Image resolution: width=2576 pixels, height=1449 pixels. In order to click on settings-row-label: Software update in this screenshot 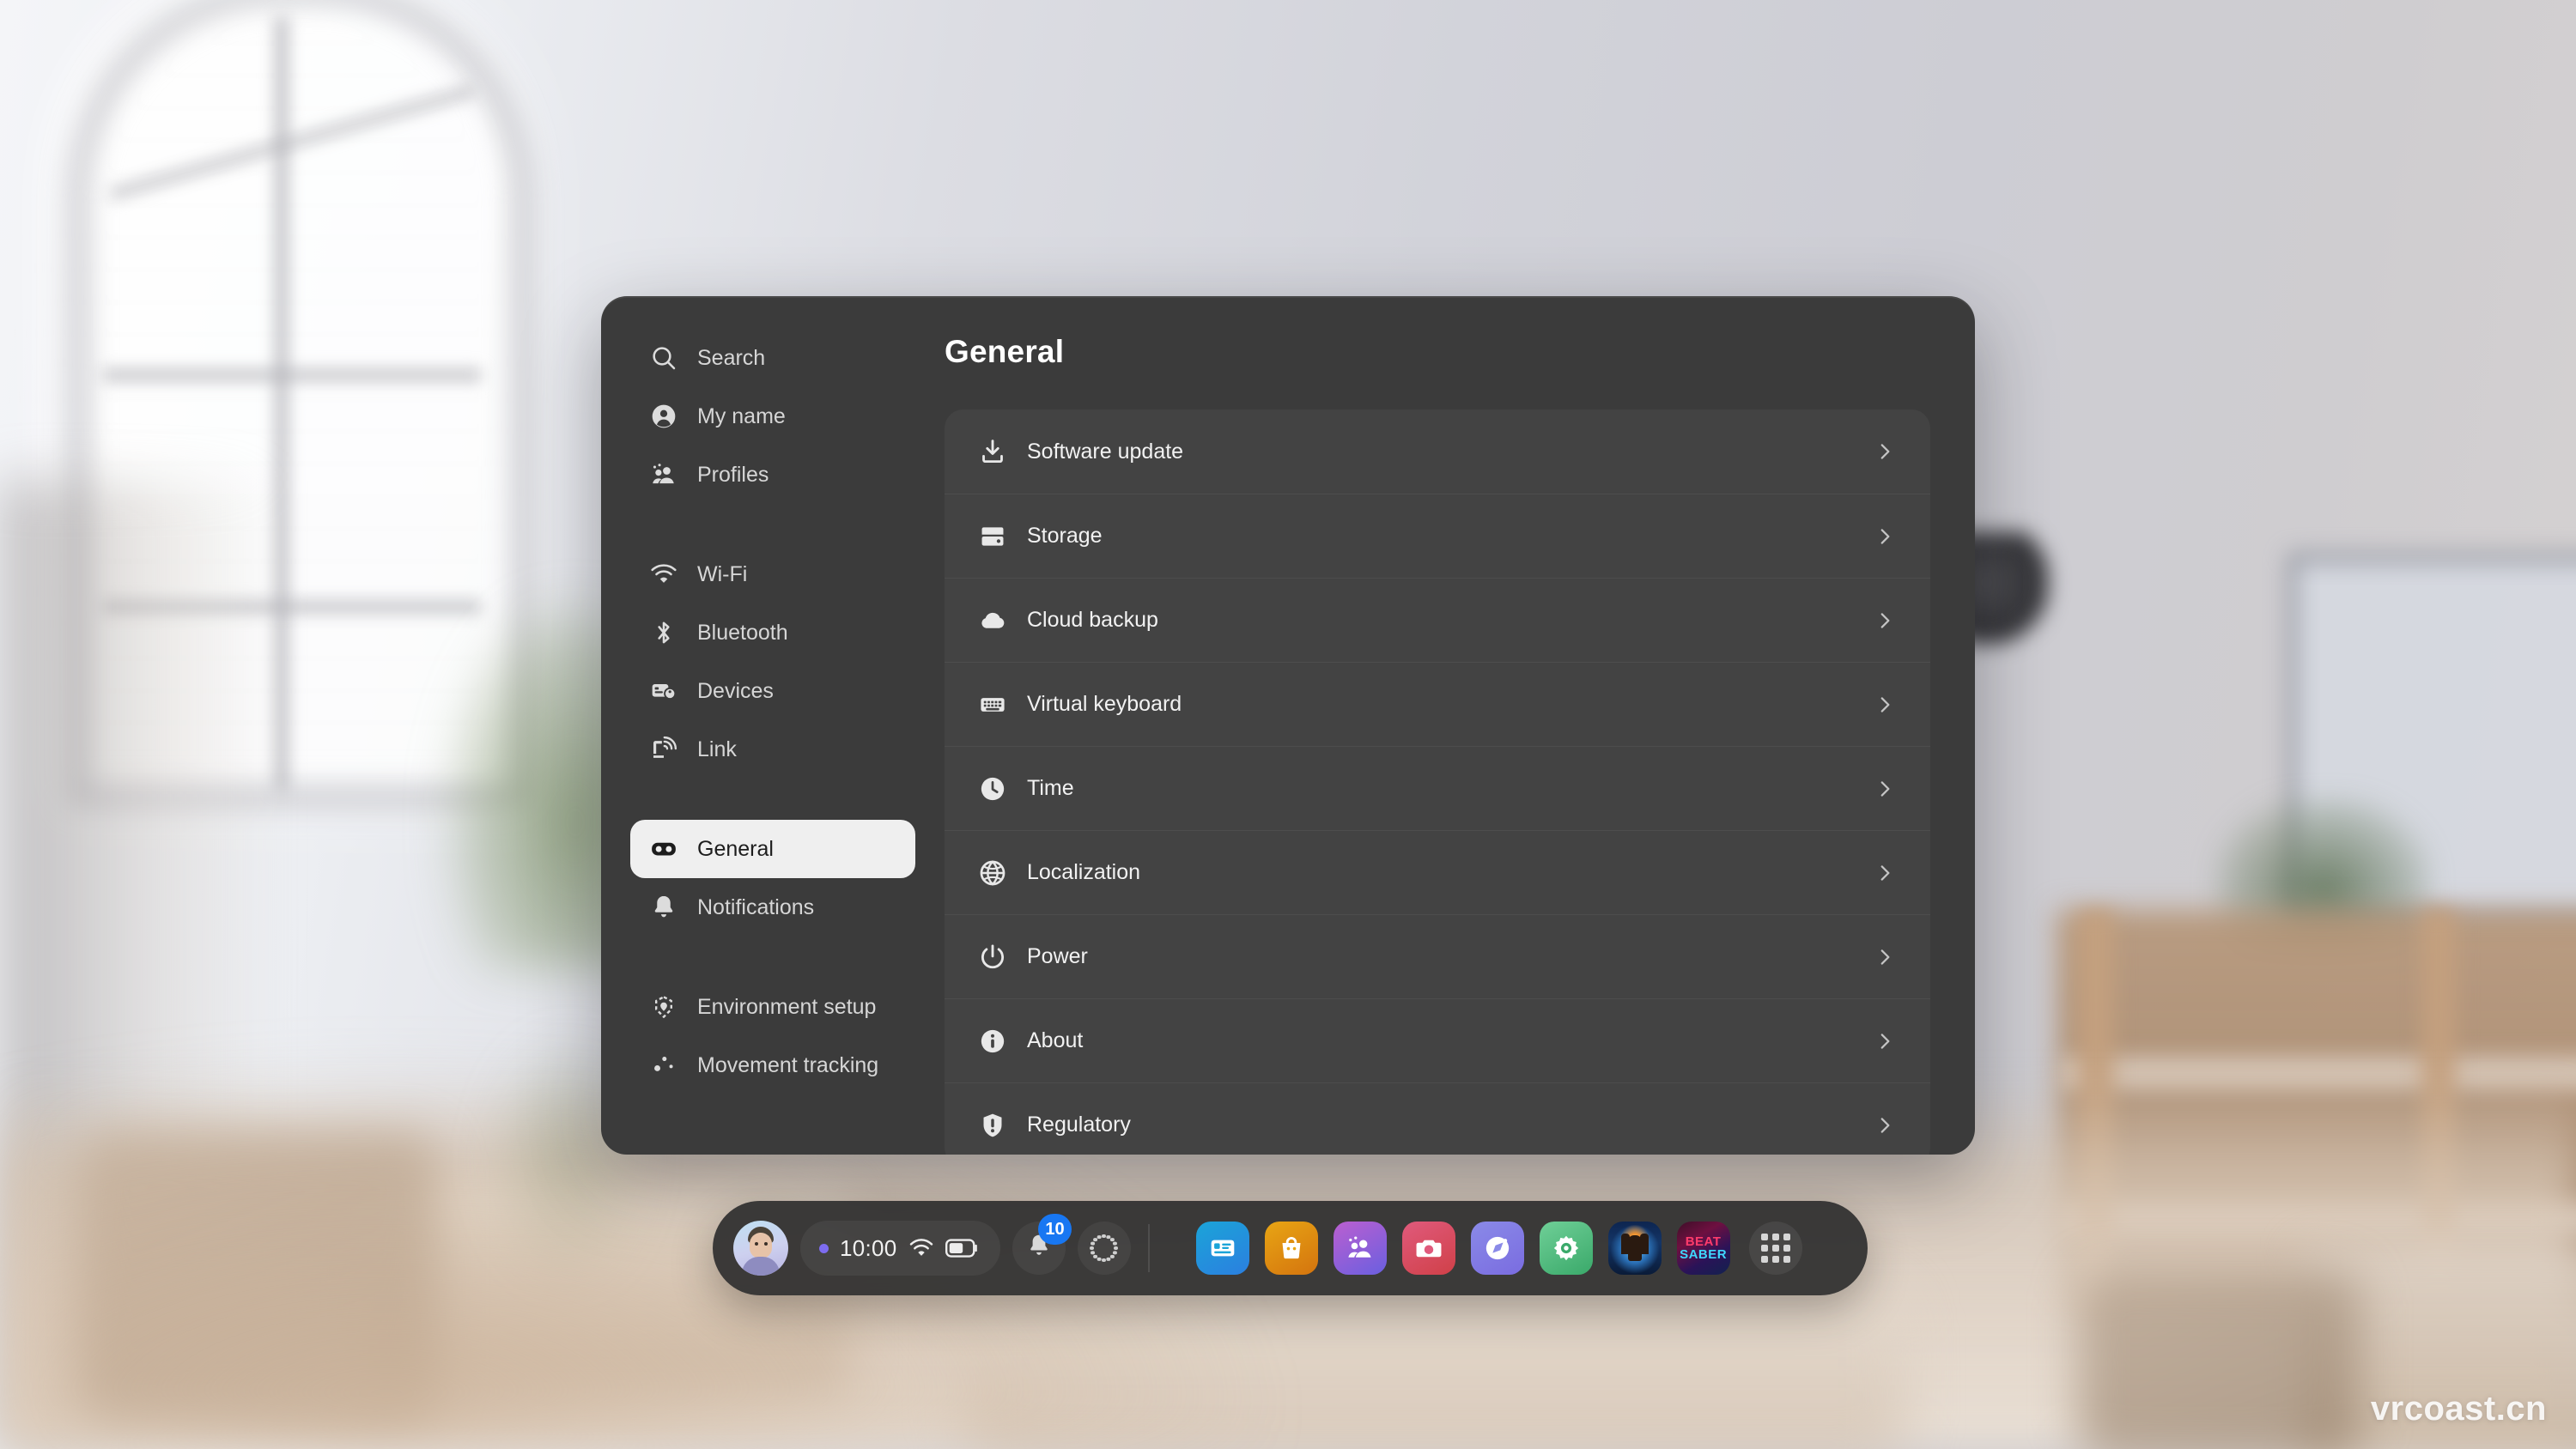, I will do `click(1105, 451)`.